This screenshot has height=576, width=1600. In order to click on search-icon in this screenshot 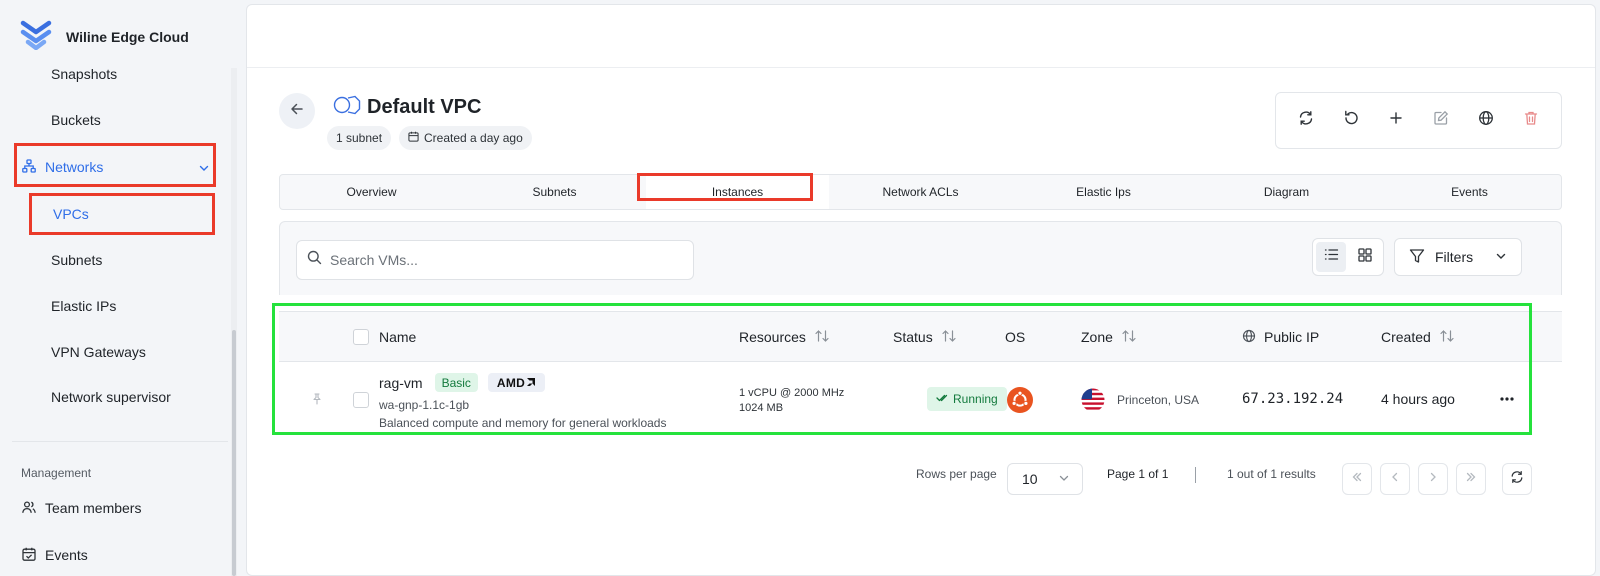, I will do `click(314, 260)`.